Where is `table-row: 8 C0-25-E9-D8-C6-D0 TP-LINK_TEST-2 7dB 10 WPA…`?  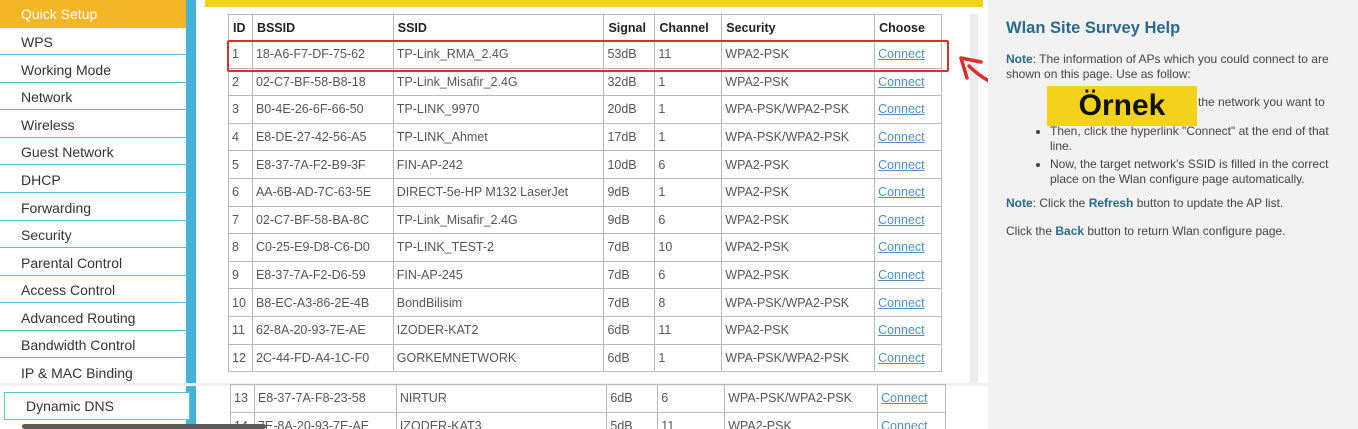
table-row: 8 C0-25-E9-D8-C6-D0 TP-LINK_TEST-2 7dB 10 WPA… is located at coordinates (585, 247).